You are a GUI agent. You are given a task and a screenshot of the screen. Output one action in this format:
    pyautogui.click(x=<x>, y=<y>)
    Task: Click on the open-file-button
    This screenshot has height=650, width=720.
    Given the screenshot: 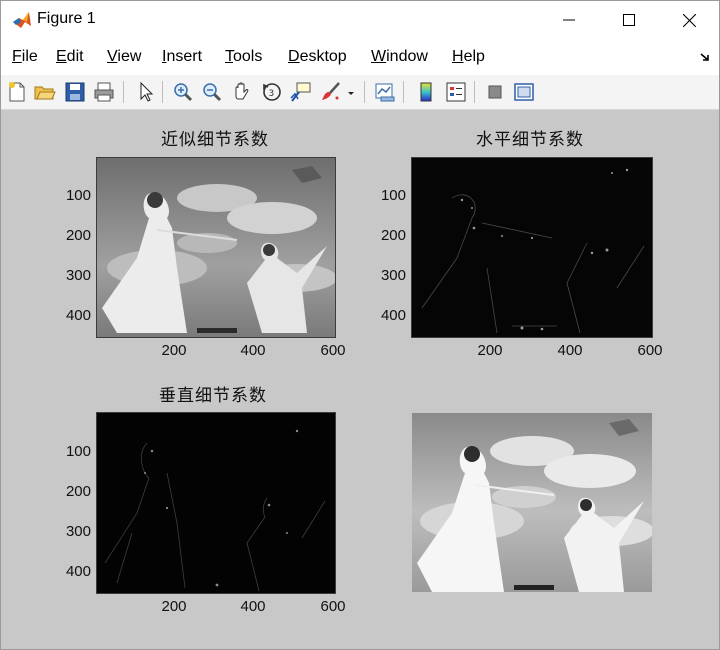 What is the action you would take?
    pyautogui.click(x=45, y=92)
    